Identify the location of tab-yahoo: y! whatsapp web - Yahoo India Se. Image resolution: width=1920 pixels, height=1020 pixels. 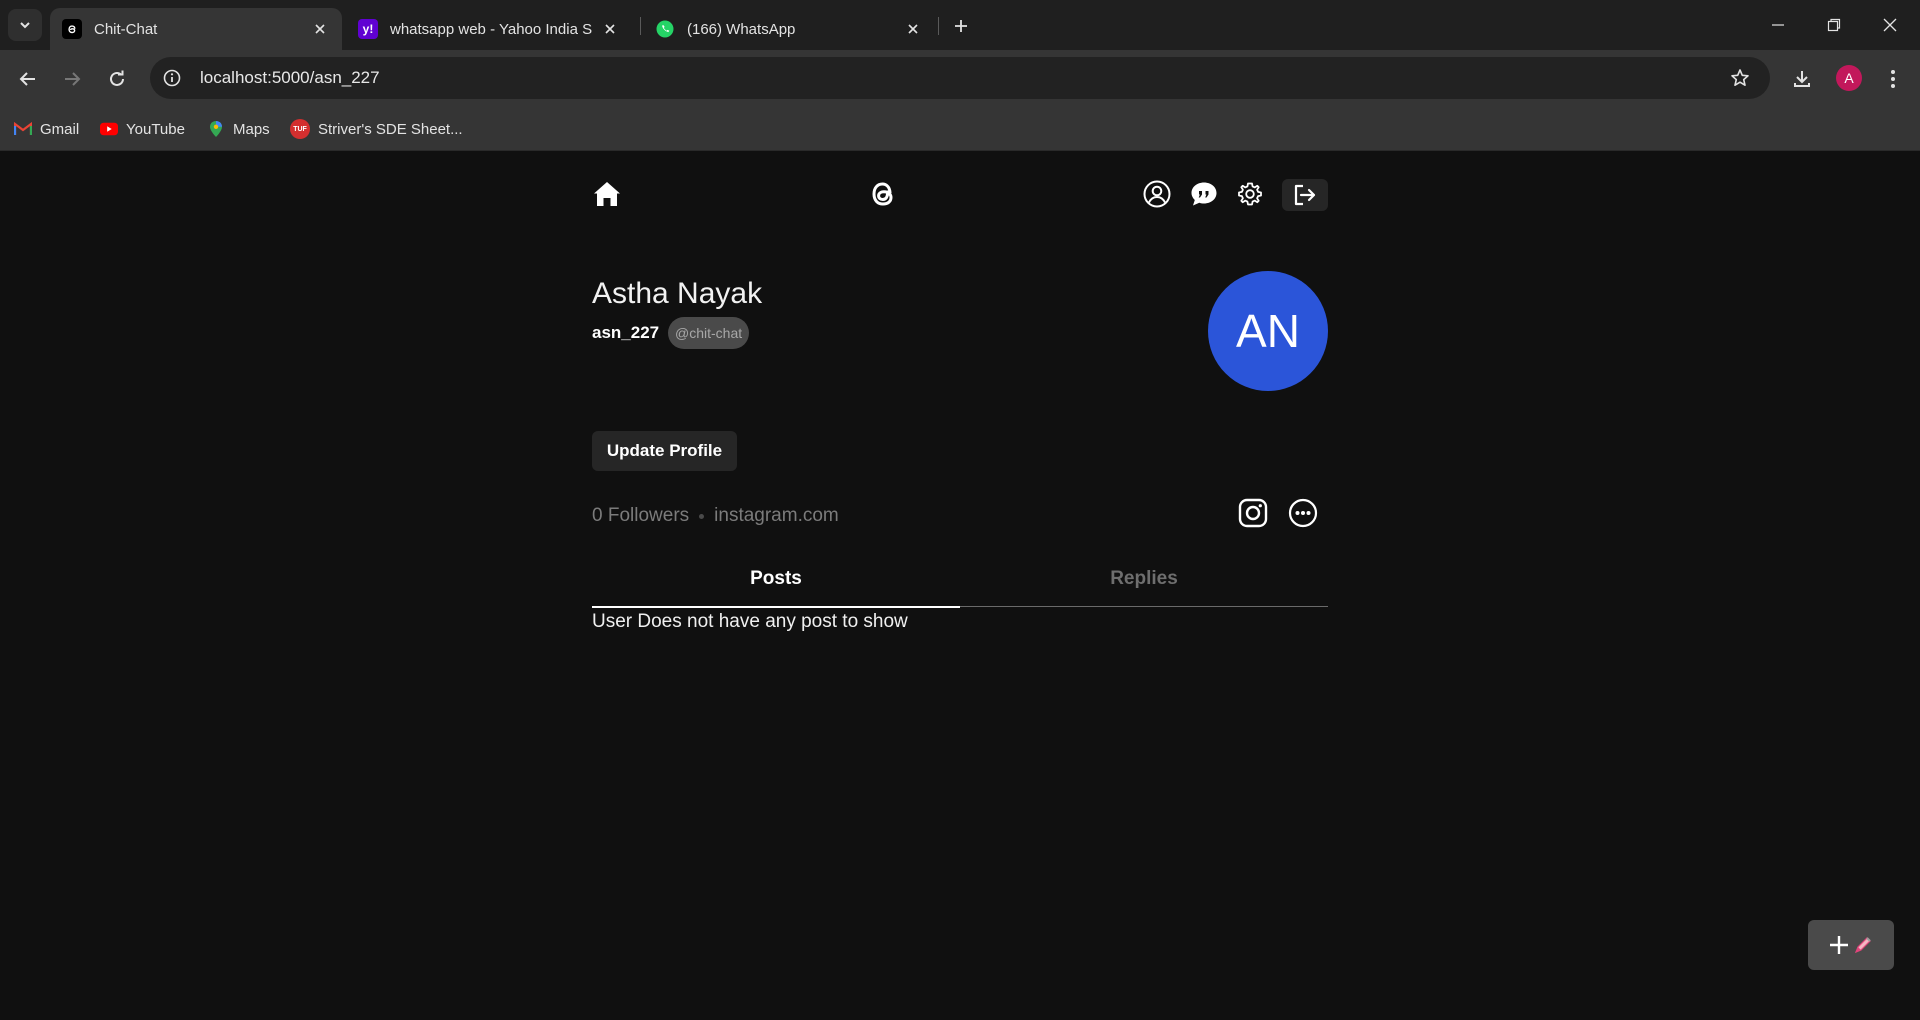
(489, 29).